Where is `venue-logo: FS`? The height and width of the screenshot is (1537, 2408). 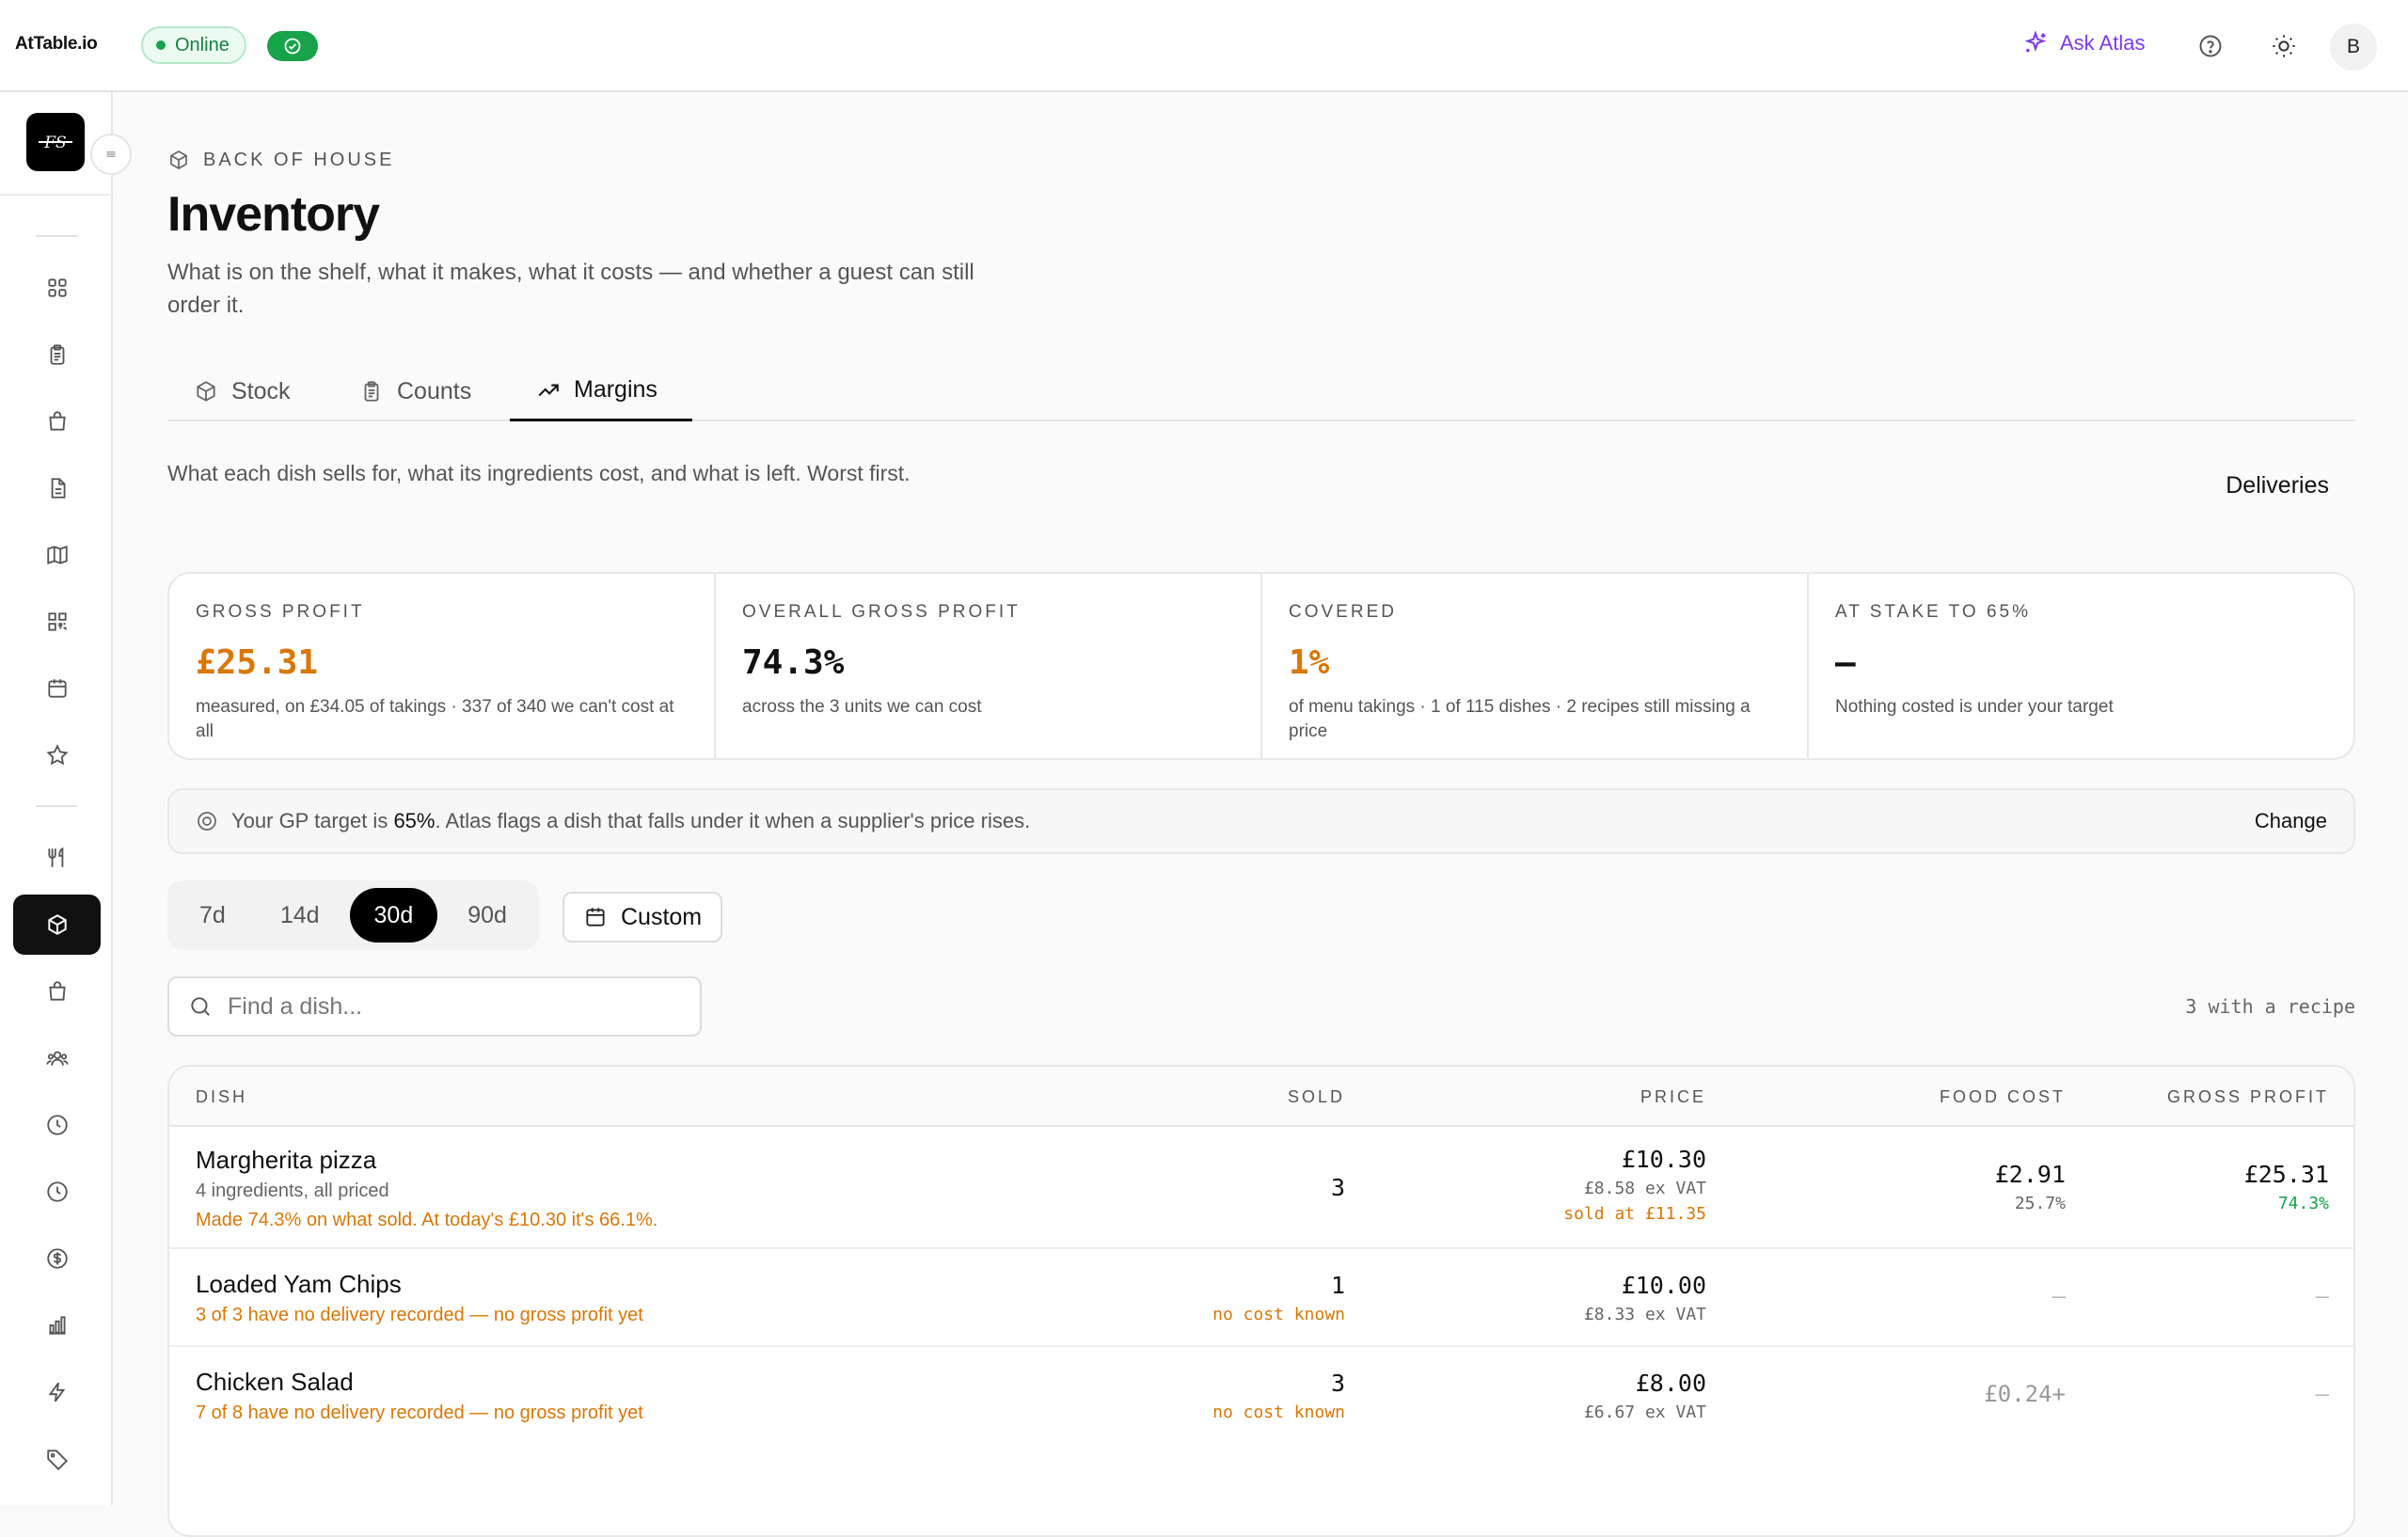 venue-logo: FS is located at coordinates (56, 142).